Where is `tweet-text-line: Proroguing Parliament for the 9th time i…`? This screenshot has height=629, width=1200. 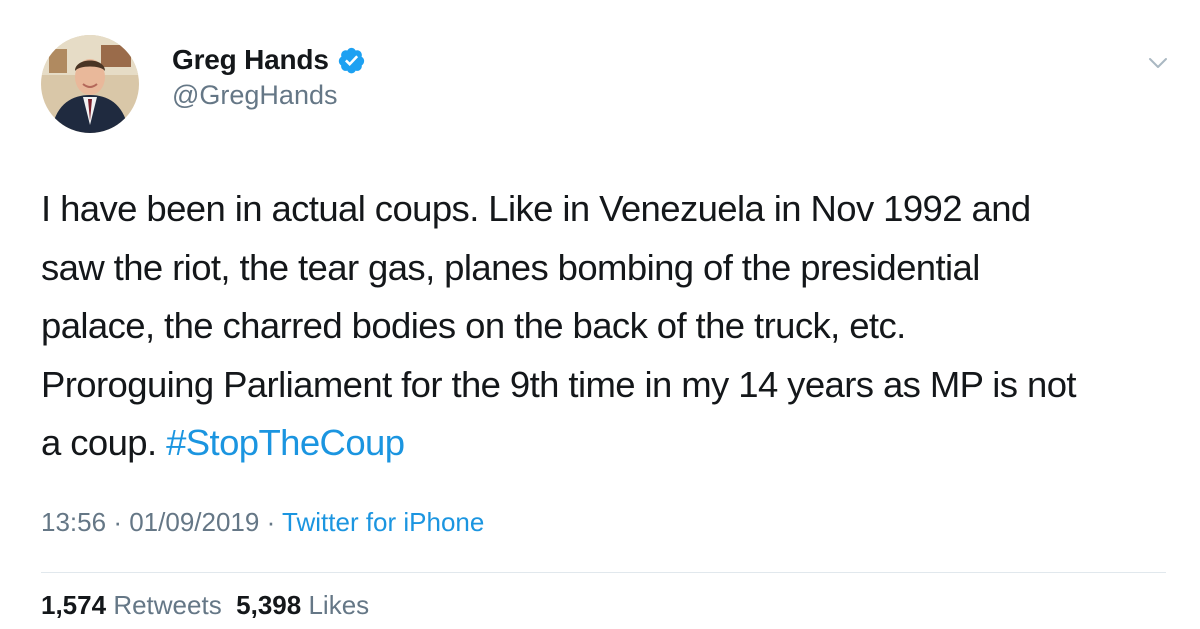
tweet-text-line: Proroguing Parliament for the 9th time i… is located at coordinates (559, 384).